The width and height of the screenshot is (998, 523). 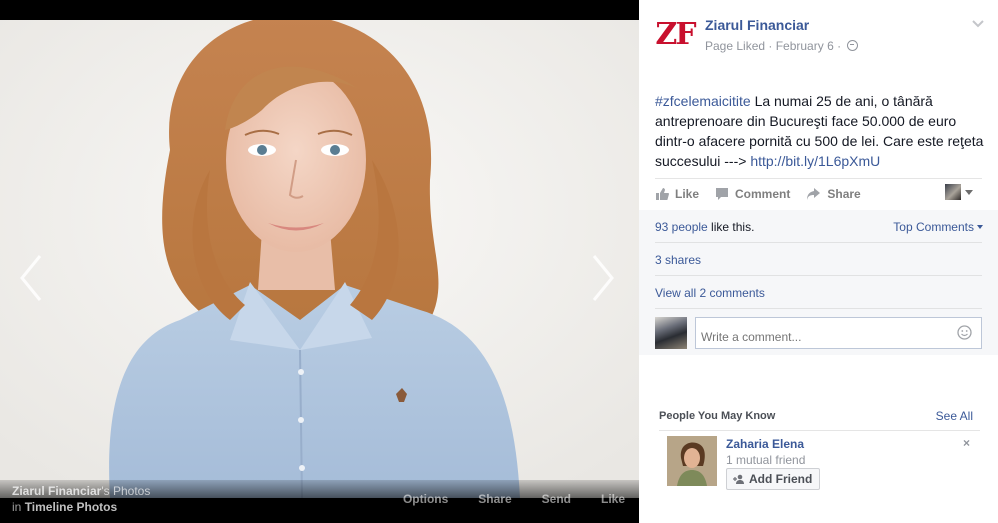 What do you see at coordinates (933, 227) in the screenshot?
I see `comment-order-label: Top Comments` at bounding box center [933, 227].